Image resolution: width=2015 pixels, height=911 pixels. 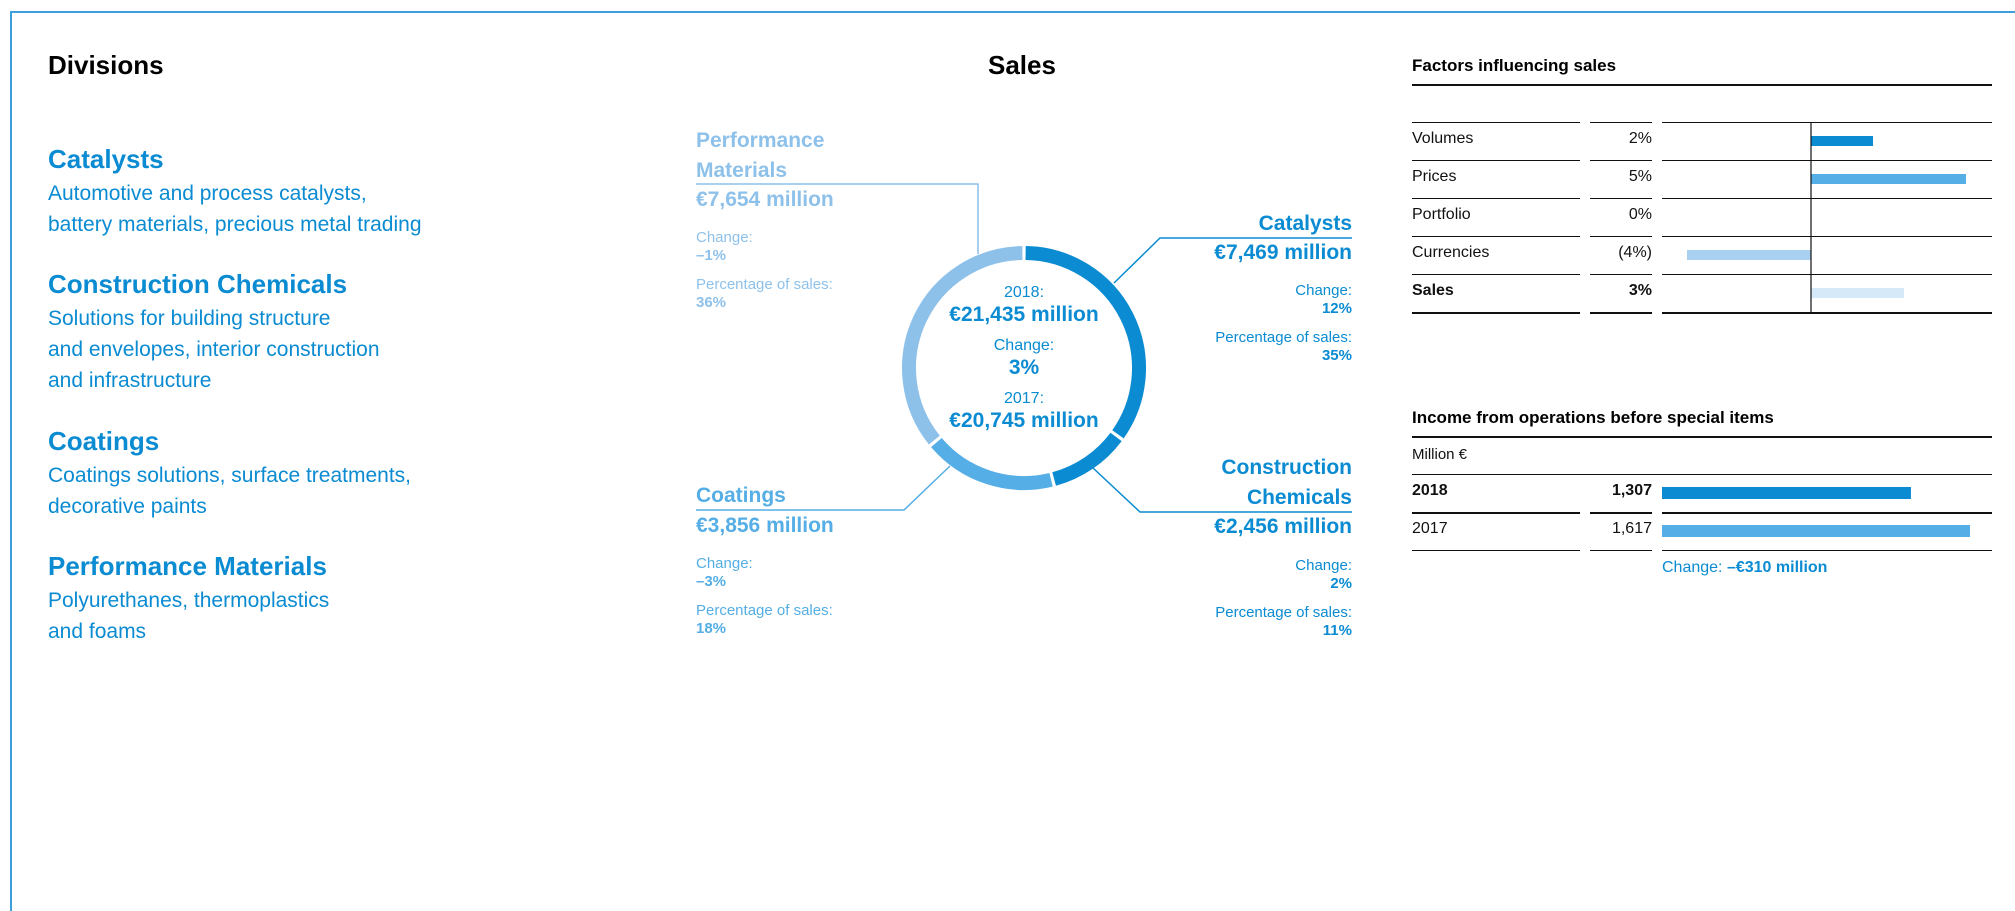 I want to click on factor-label: Volumes, so click(x=1443, y=138).